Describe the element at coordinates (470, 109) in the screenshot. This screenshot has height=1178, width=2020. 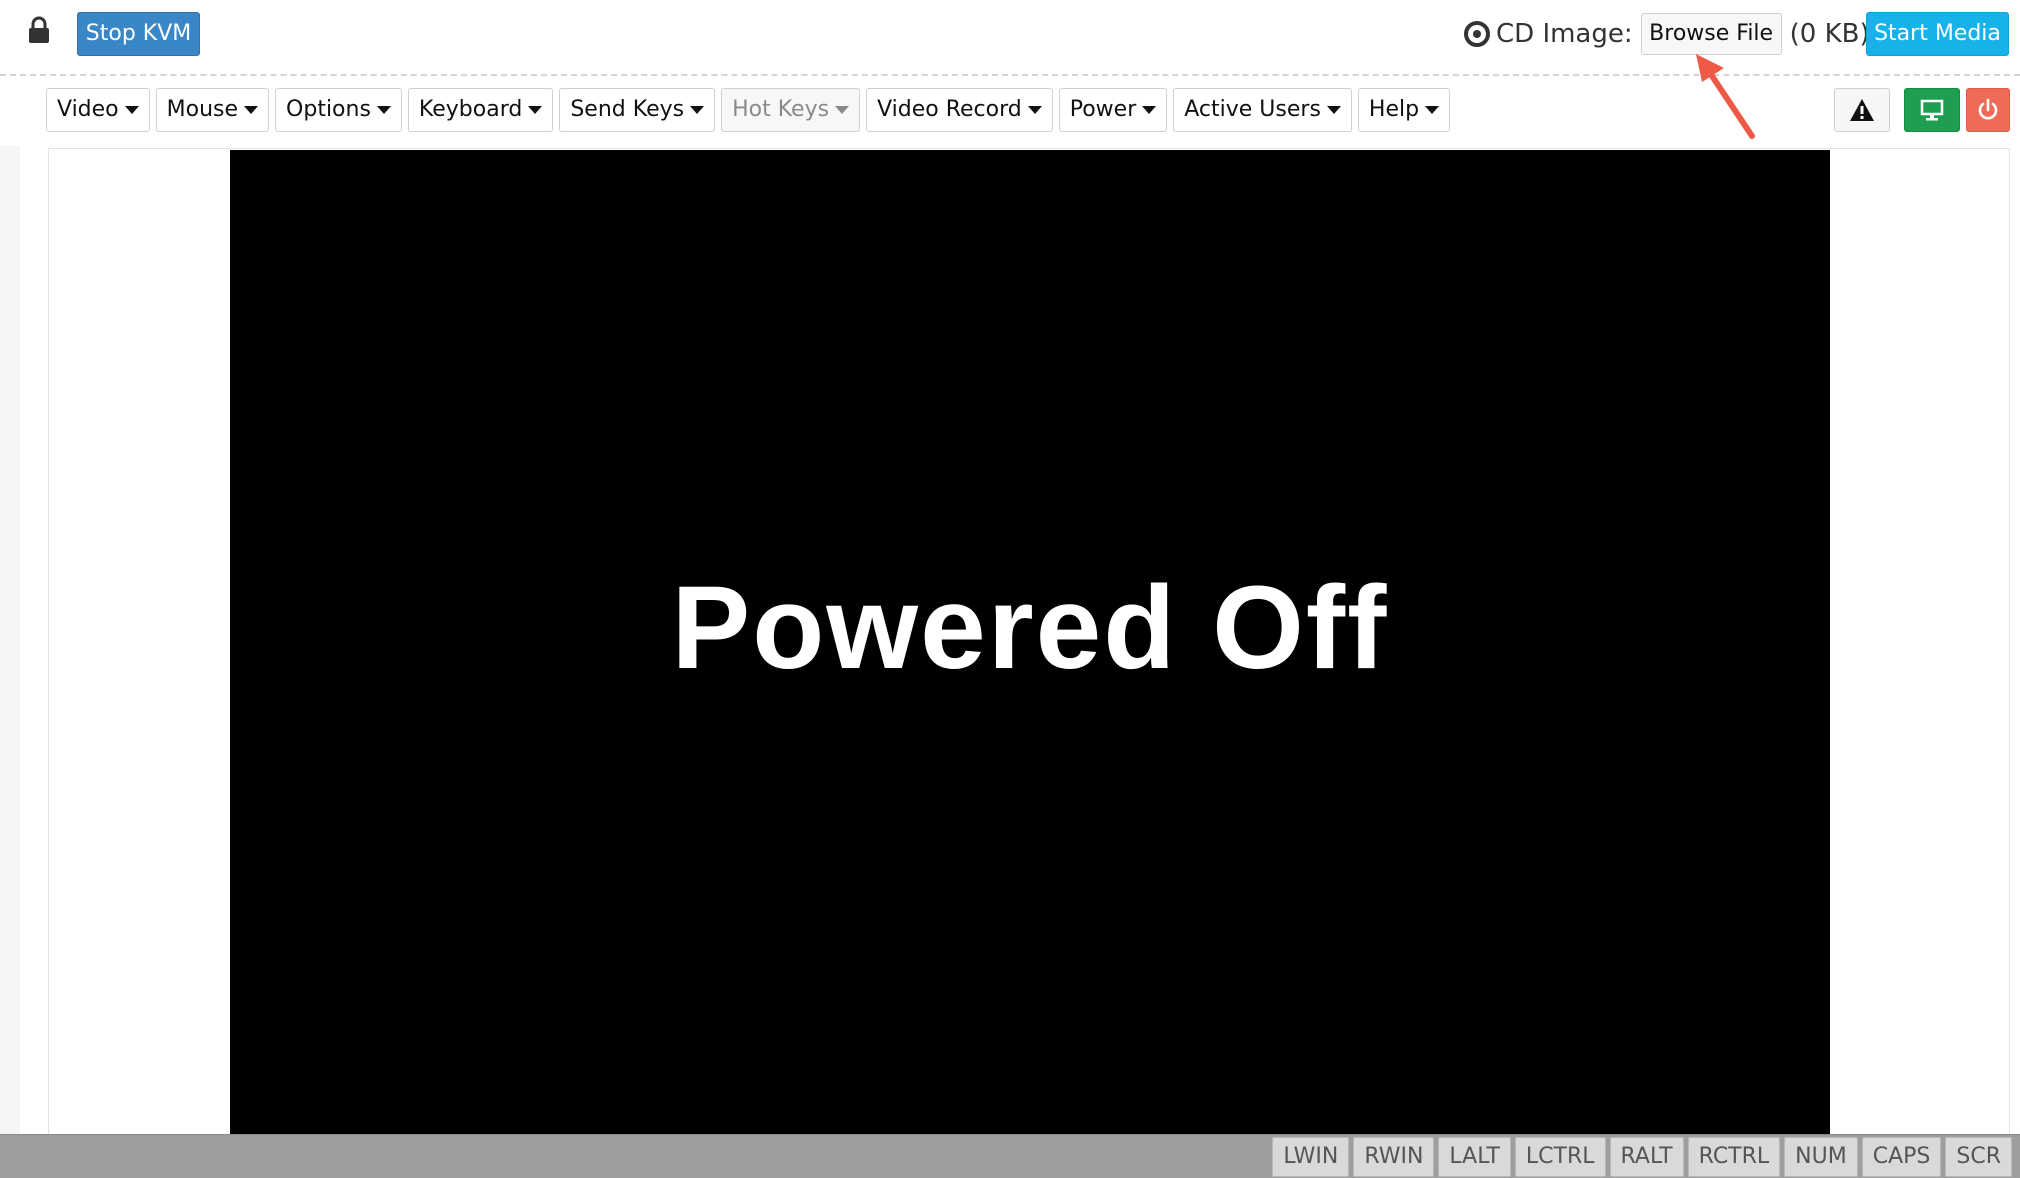
I see `menu-item-label: Keyboard` at that location.